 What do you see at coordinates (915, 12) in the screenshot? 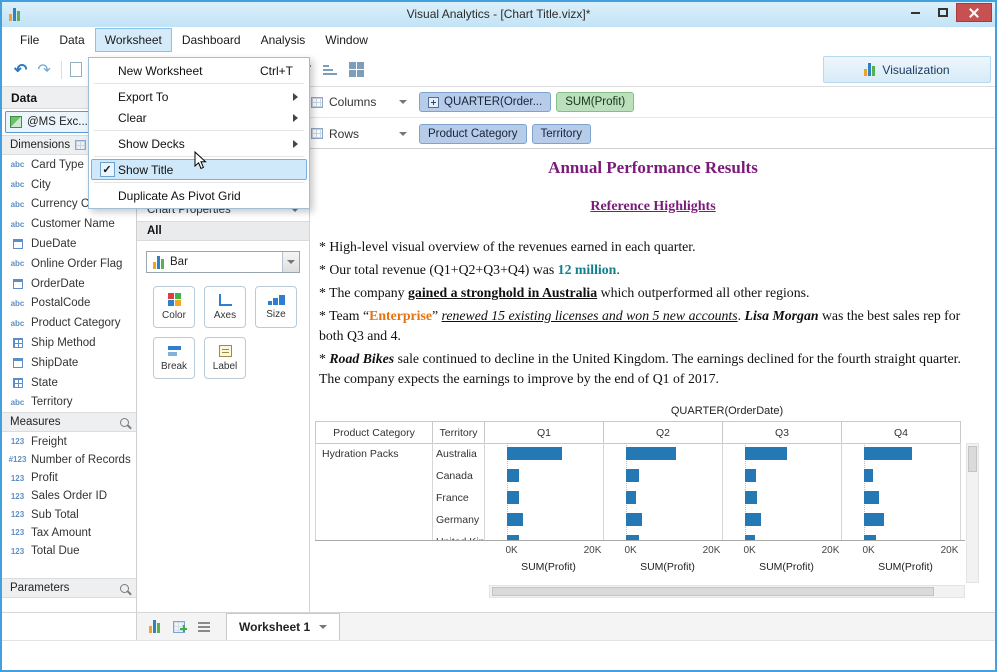
I see `minimize-button` at bounding box center [915, 12].